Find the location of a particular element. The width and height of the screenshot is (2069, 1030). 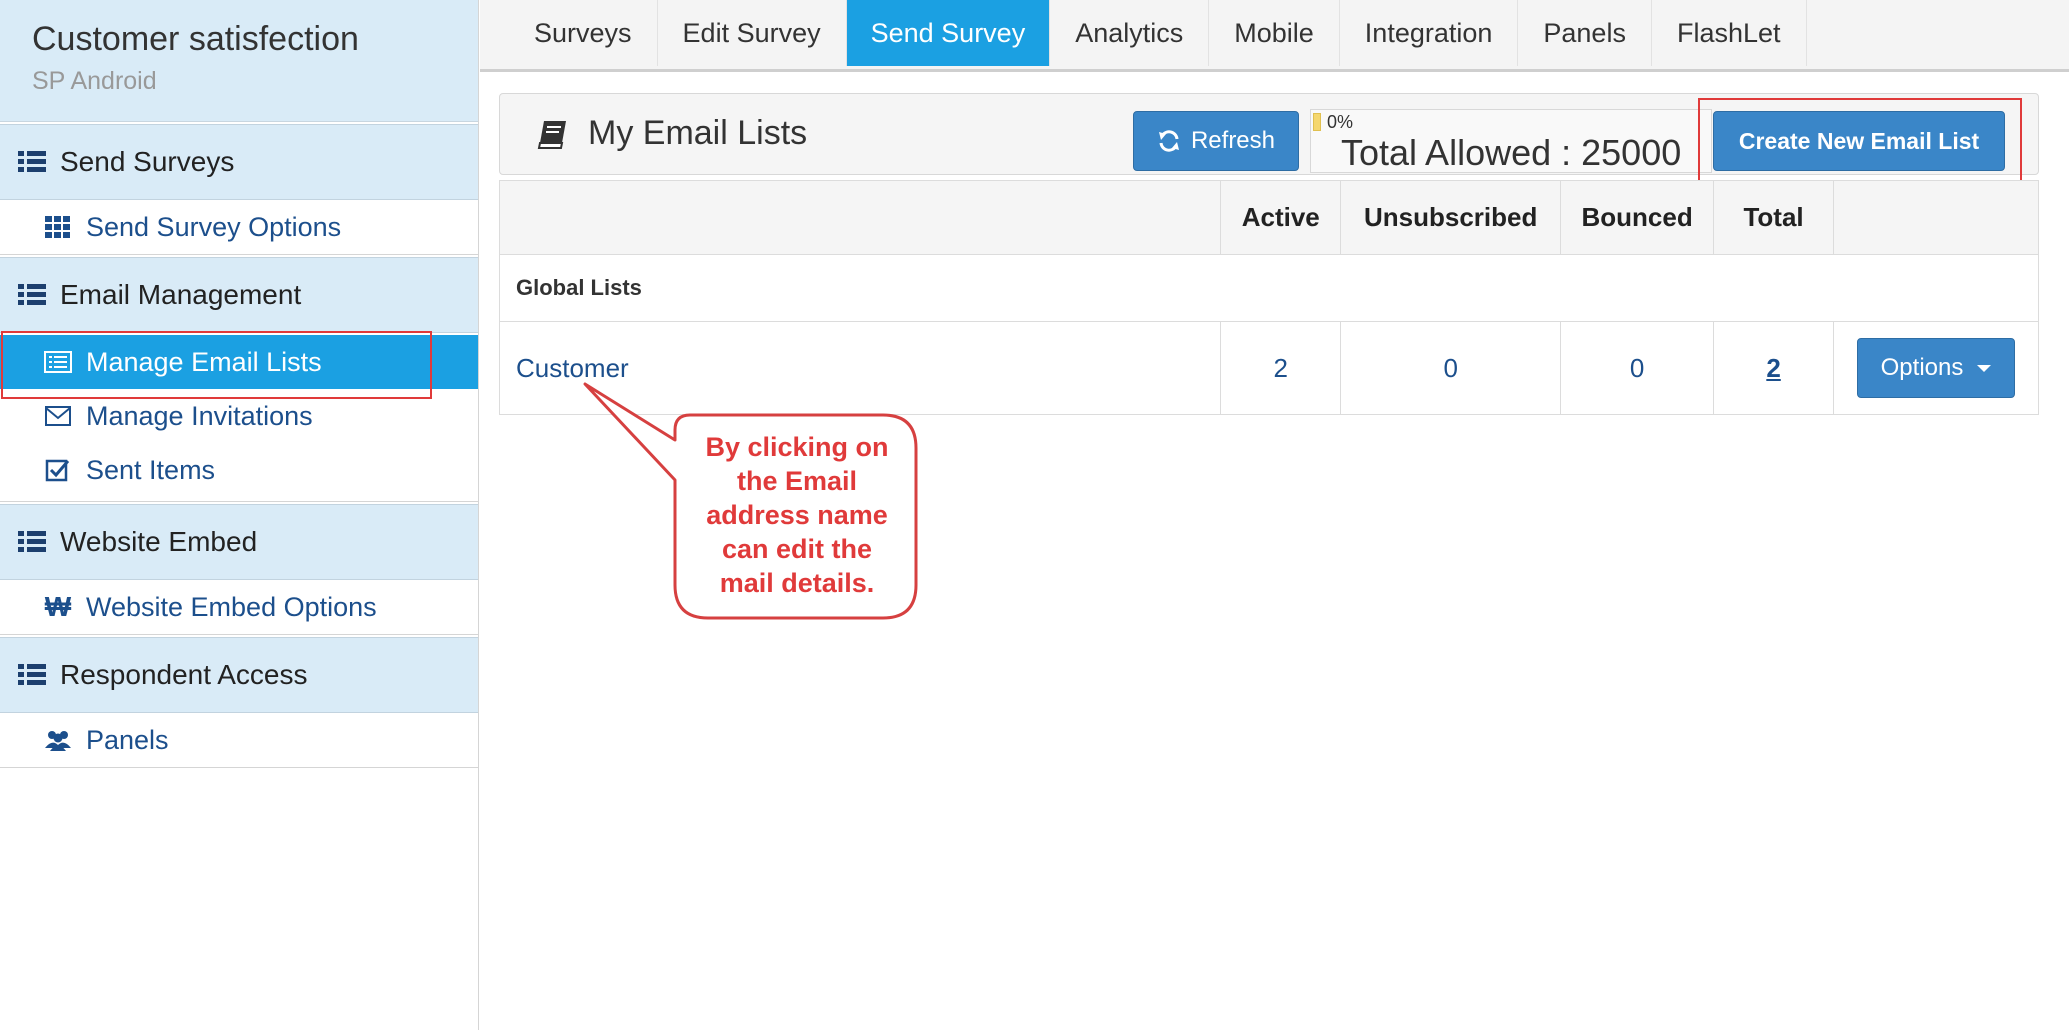

sidebar-section-send-surveys: Send Surveys is located at coordinates (239, 162).